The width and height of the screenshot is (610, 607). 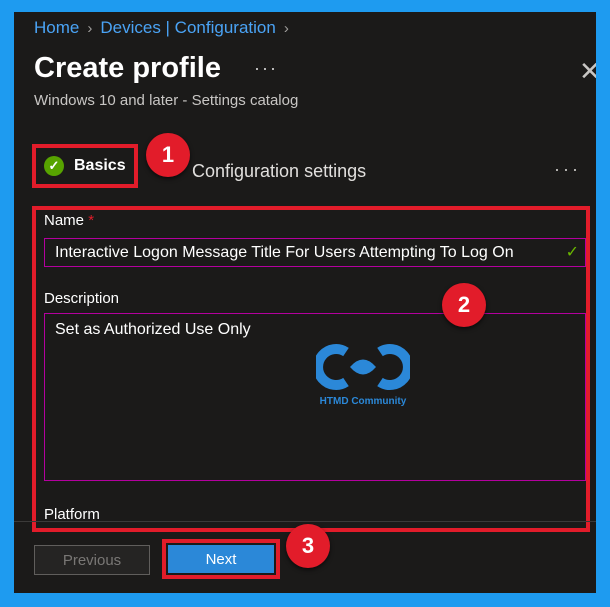 I want to click on more-options-icon: ···, so click(x=266, y=68).